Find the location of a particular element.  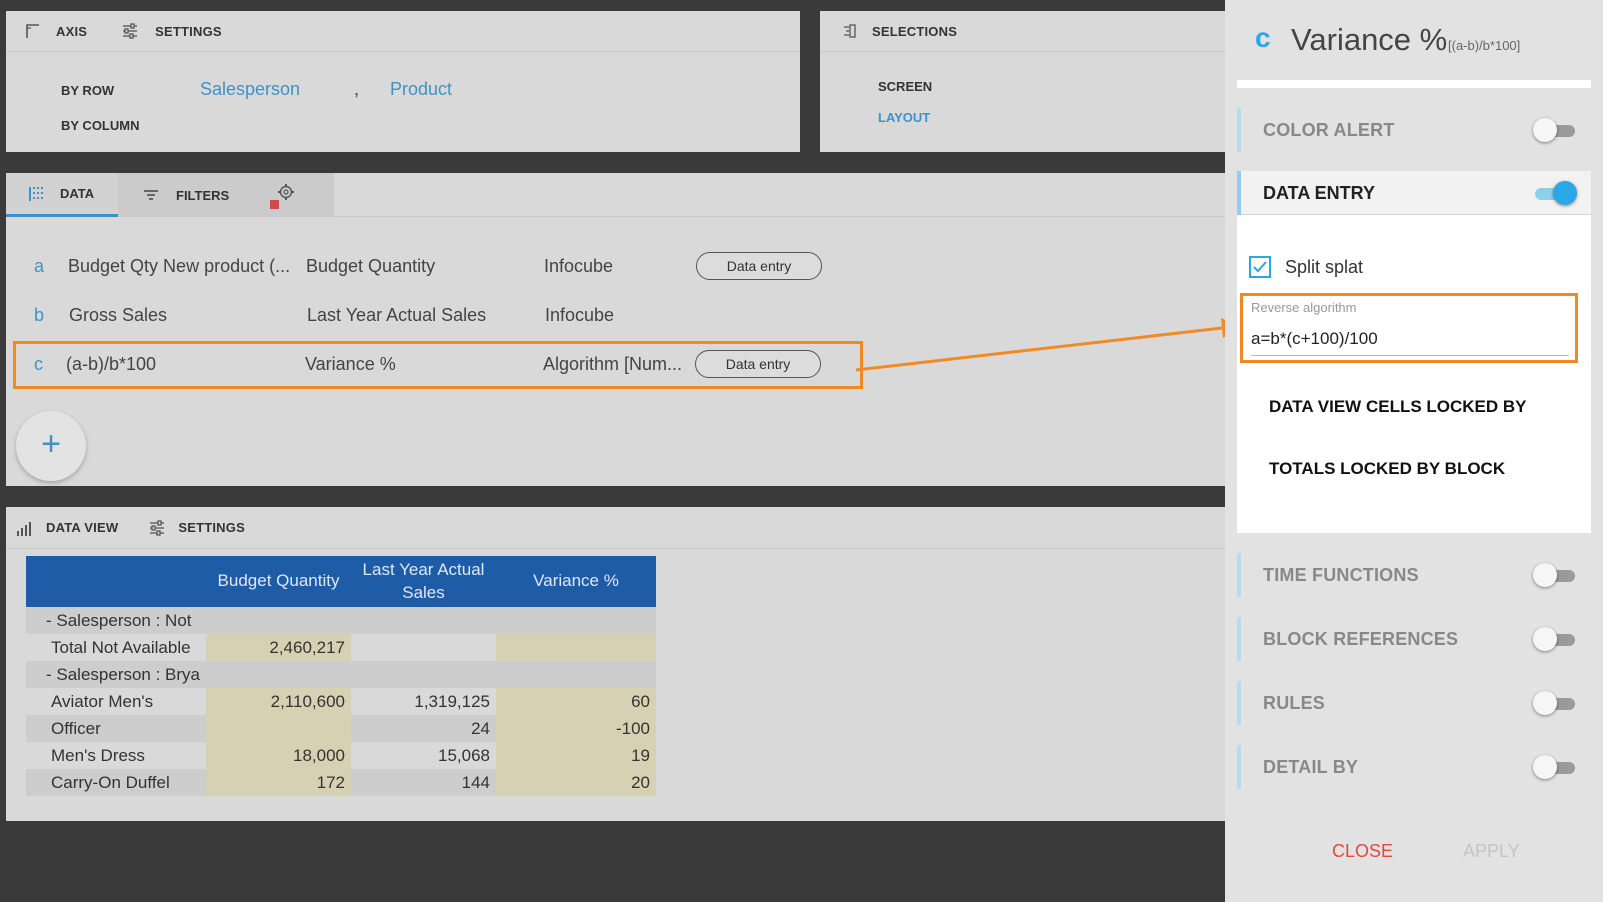

table-cell: 2,460,217 is located at coordinates (278, 647).